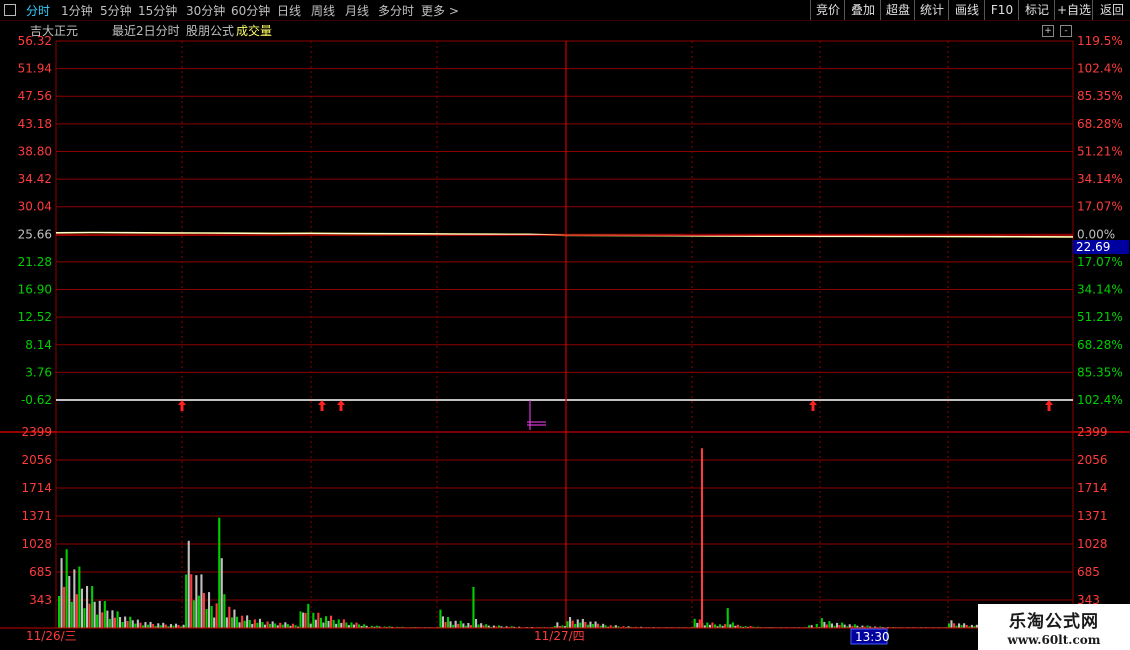 The height and width of the screenshot is (650, 1130). What do you see at coordinates (35, 179) in the screenshot?
I see `price-label-left: 34.42` at bounding box center [35, 179].